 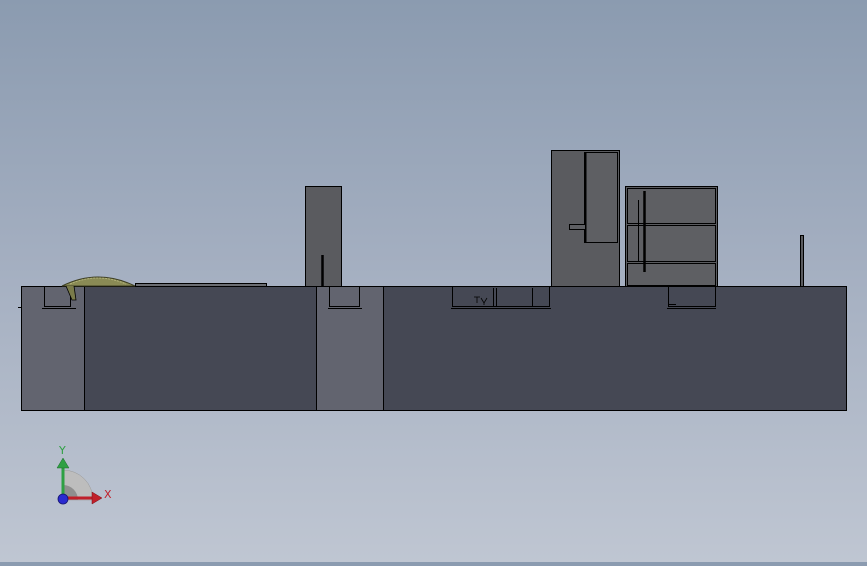 I want to click on thin-post, so click(x=802, y=261).